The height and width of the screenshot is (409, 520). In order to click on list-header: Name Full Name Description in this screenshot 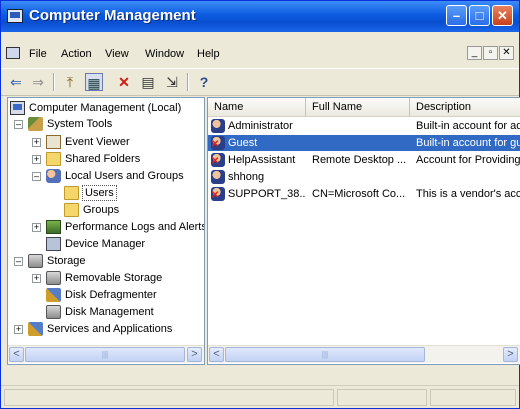, I will do `click(364, 107)`.